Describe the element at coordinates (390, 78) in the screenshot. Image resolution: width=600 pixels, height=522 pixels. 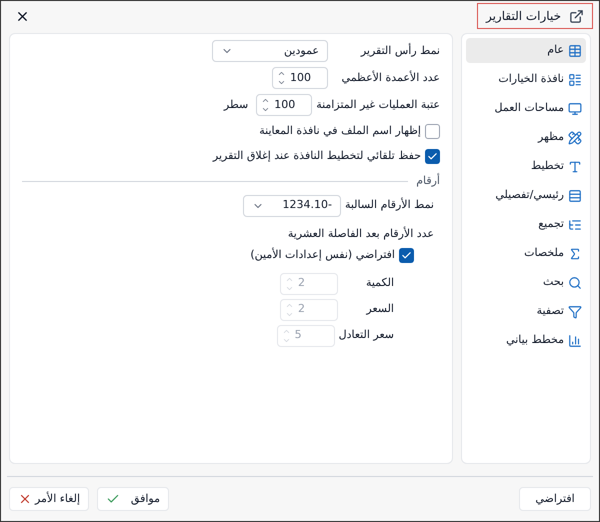
I see `field-label: عدد الأعمدة الأعظمي` at that location.